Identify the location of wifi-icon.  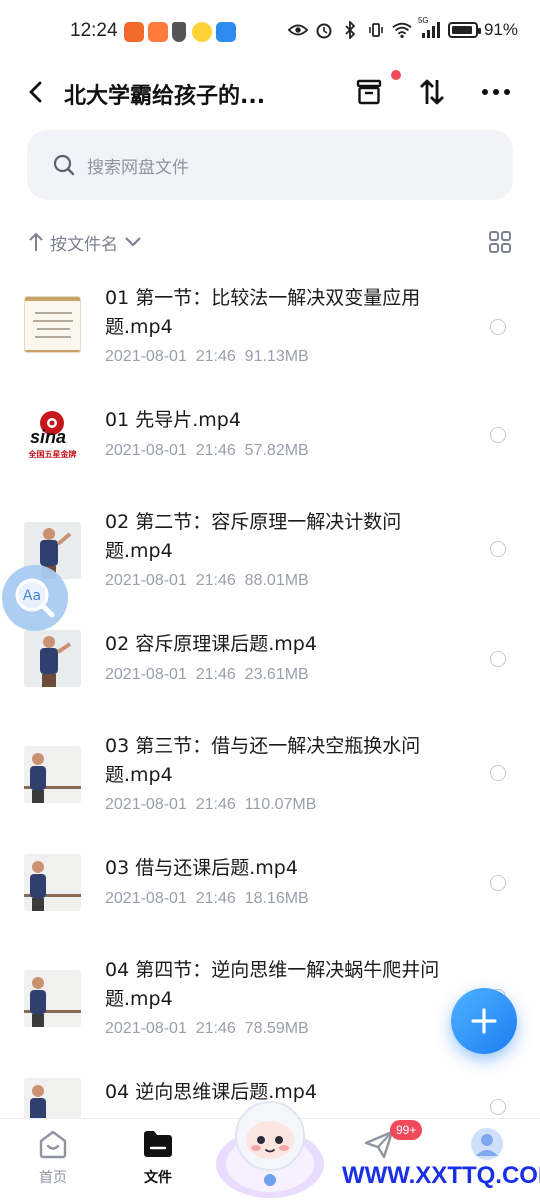
(402, 30).